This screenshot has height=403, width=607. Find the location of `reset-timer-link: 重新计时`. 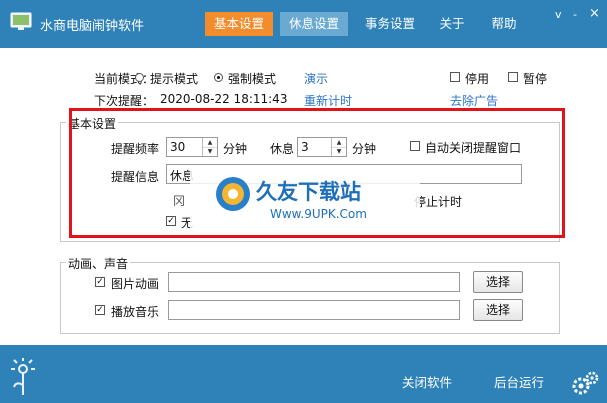

reset-timer-link: 重新计时 is located at coordinates (328, 100).